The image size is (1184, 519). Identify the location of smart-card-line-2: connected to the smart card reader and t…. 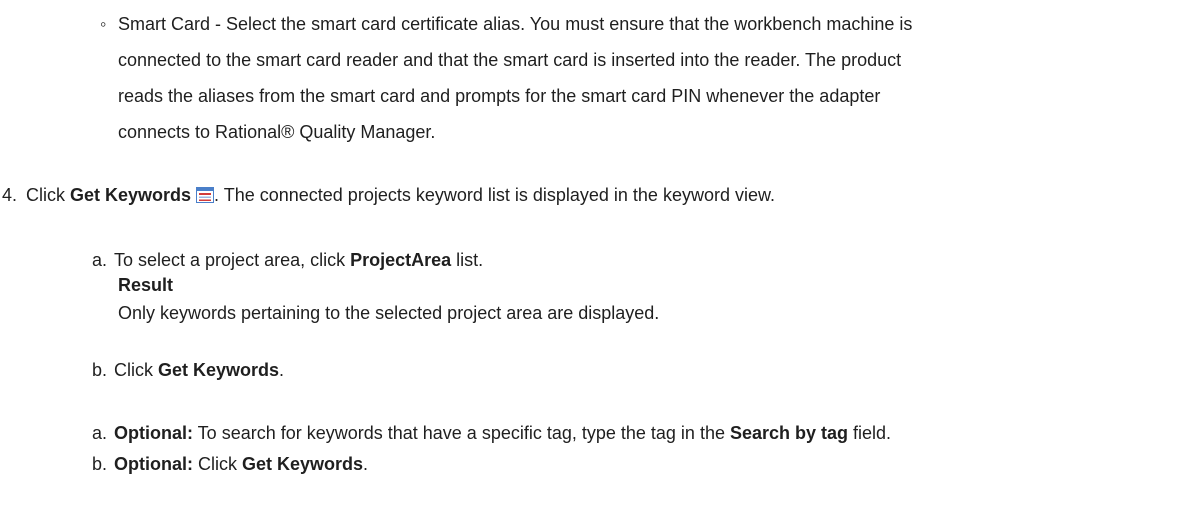
(510, 60).